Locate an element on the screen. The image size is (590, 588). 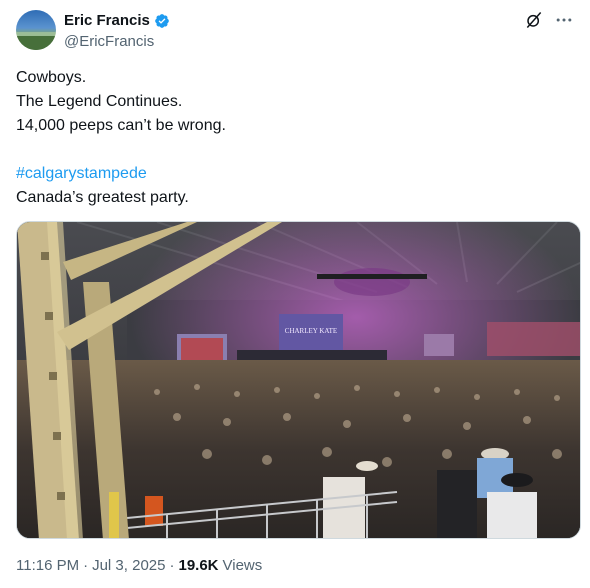
stage-screen-text: CHARLEY KATE is located at coordinates (311, 331).